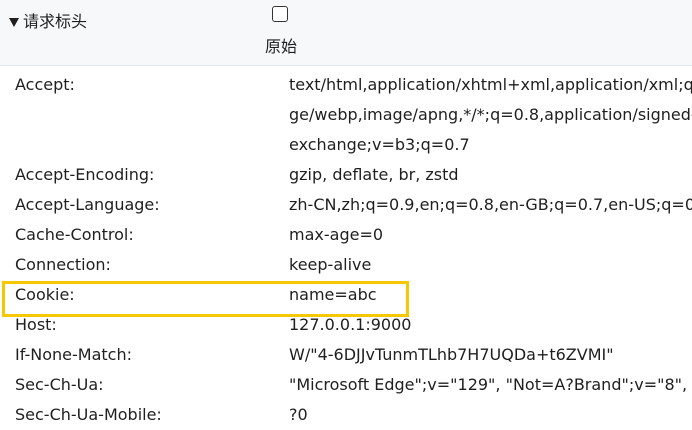  Describe the element at coordinates (63, 264) in the screenshot. I see `header-name: Connection:` at that location.